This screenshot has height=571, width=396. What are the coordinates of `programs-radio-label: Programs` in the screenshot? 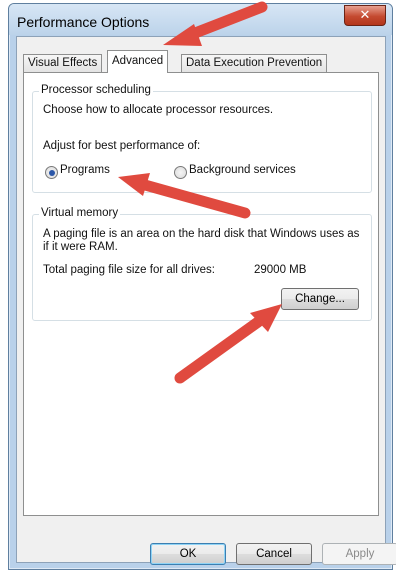 It's located at (85, 170).